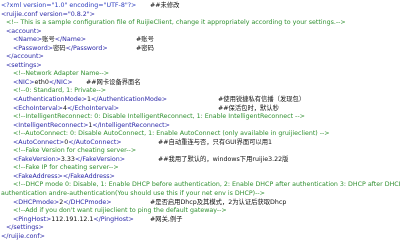  Describe the element at coordinates (215, 142) in the screenshot. I see `annotation: ##自动重连与否，只有GUI界面可以用1` at that location.